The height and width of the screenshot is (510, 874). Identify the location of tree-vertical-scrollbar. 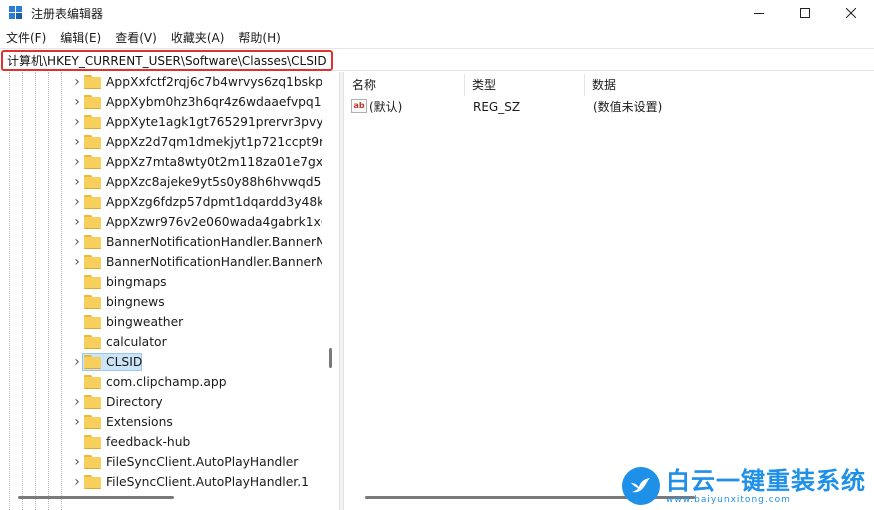
(330, 358).